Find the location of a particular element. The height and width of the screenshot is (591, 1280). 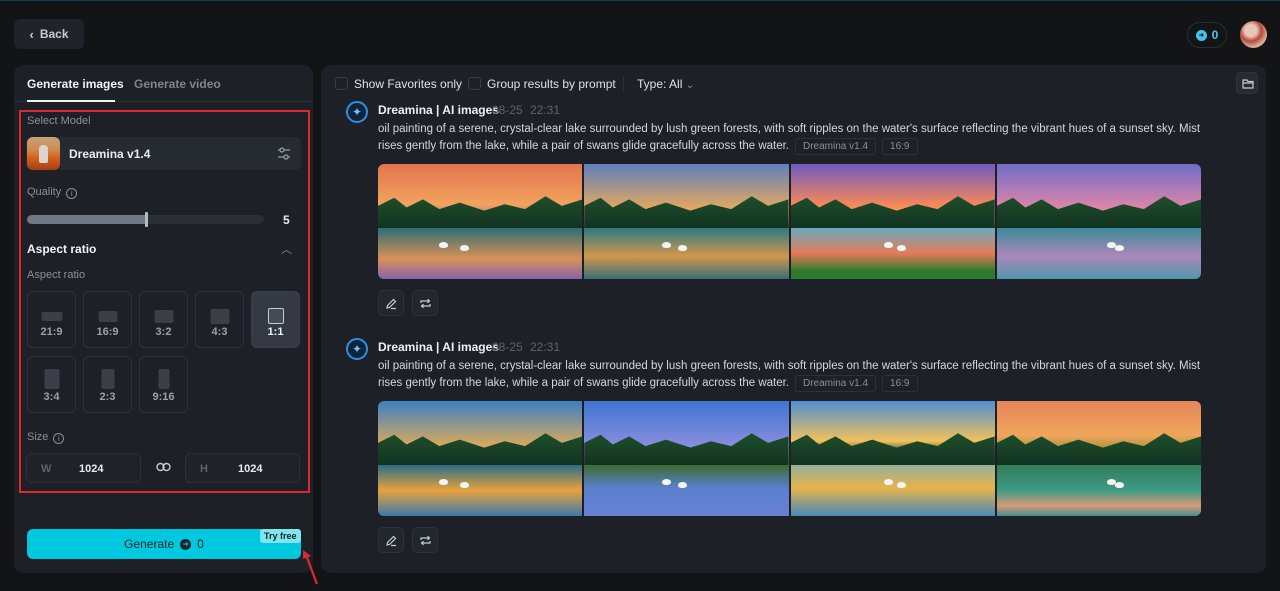

quality-slider-handle is located at coordinates (146, 219).